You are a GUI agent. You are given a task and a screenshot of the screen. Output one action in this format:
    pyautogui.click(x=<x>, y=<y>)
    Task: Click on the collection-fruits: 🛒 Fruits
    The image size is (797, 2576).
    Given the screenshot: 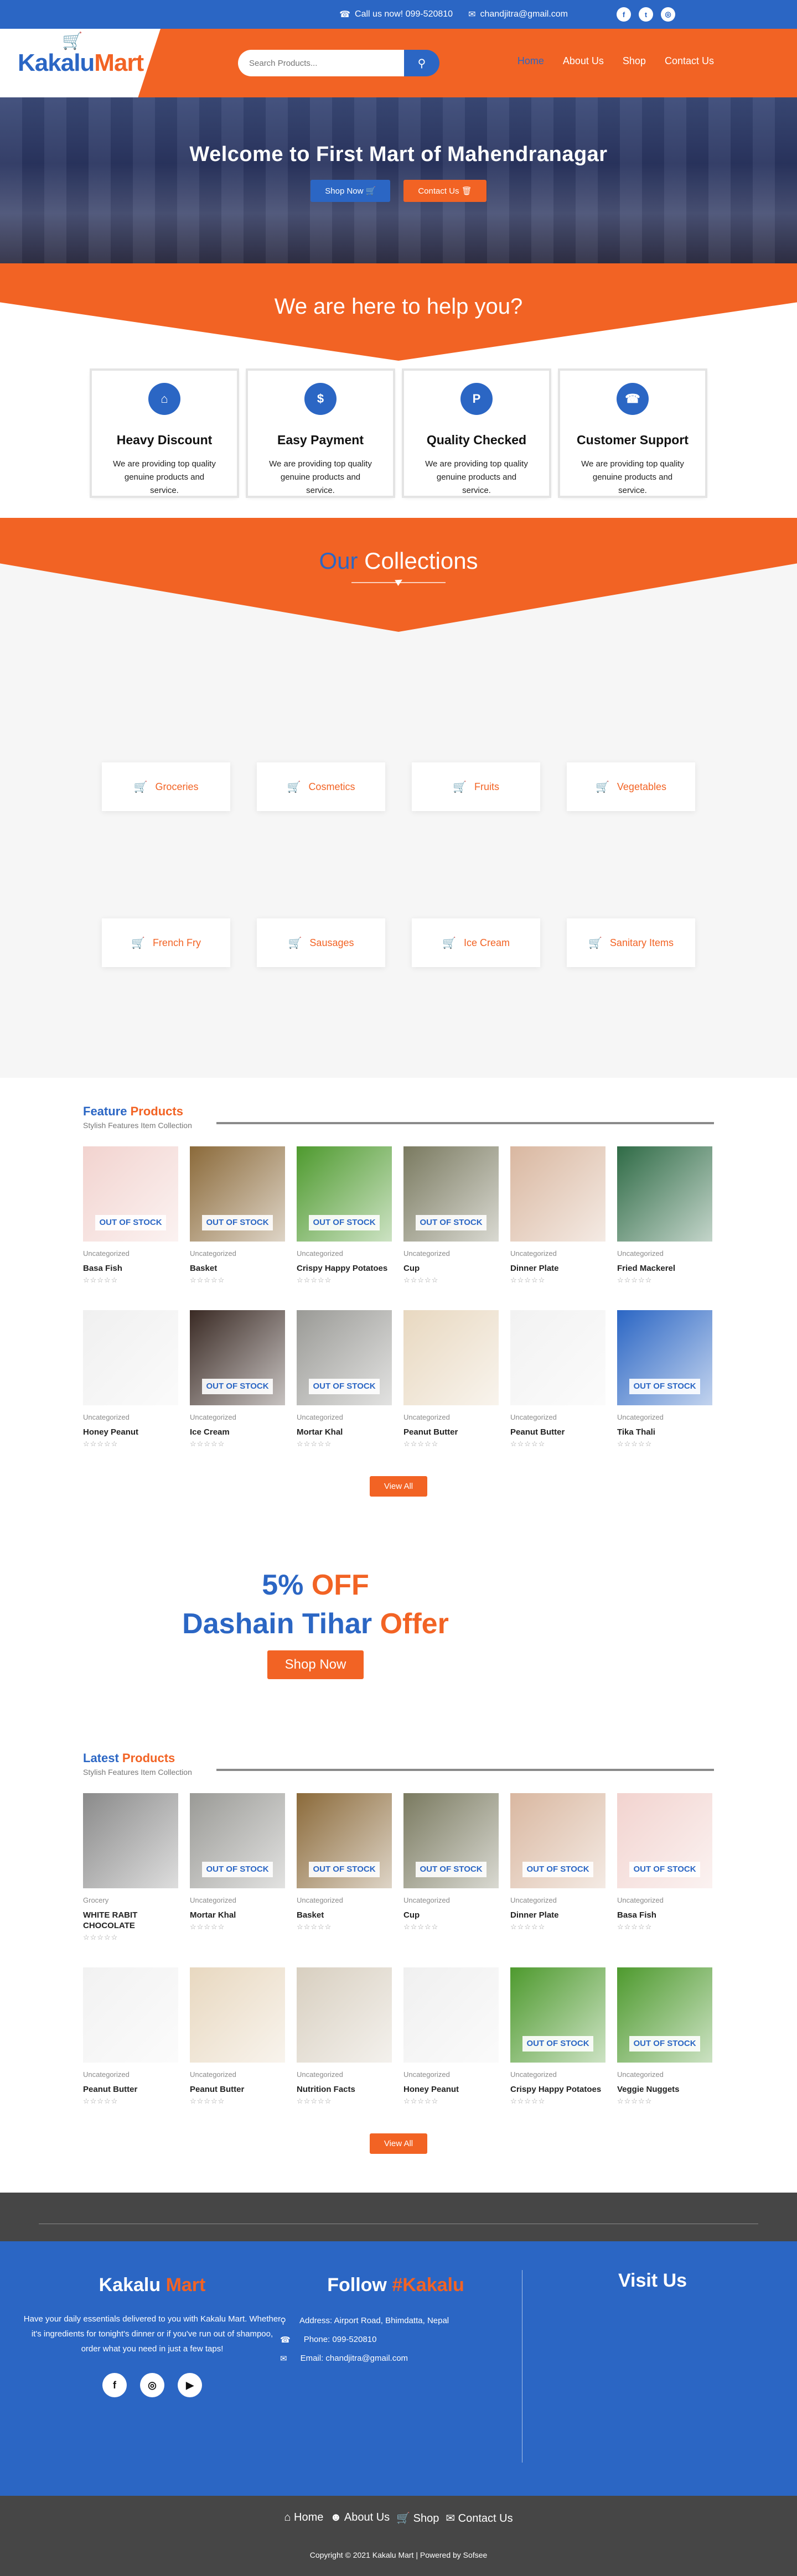 What is the action you would take?
    pyautogui.click(x=476, y=787)
    